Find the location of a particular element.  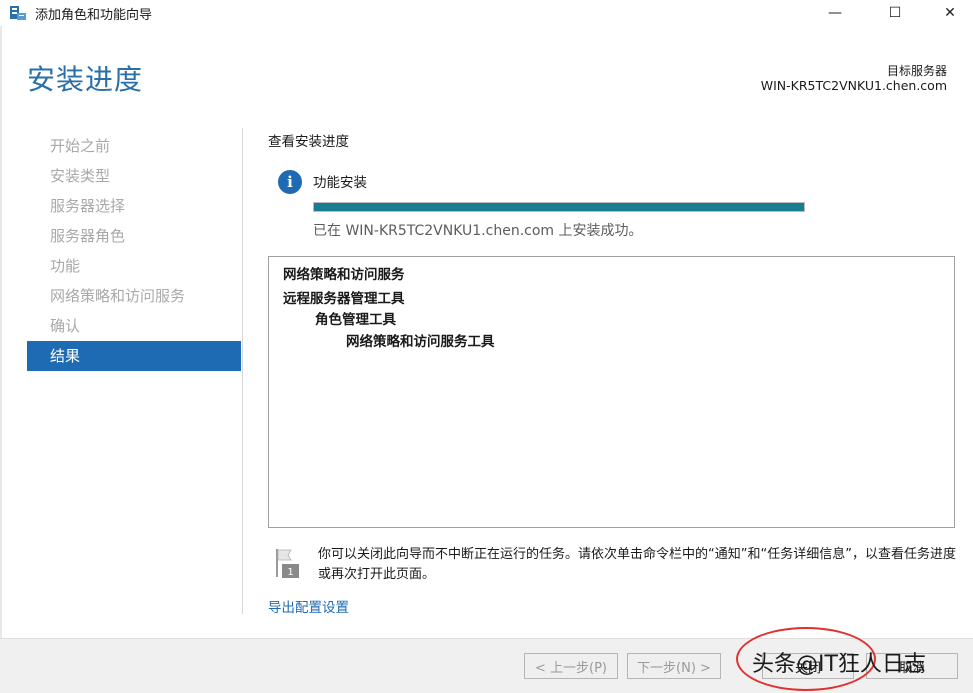

section-heading: 查看安装进度 is located at coordinates (308, 142).